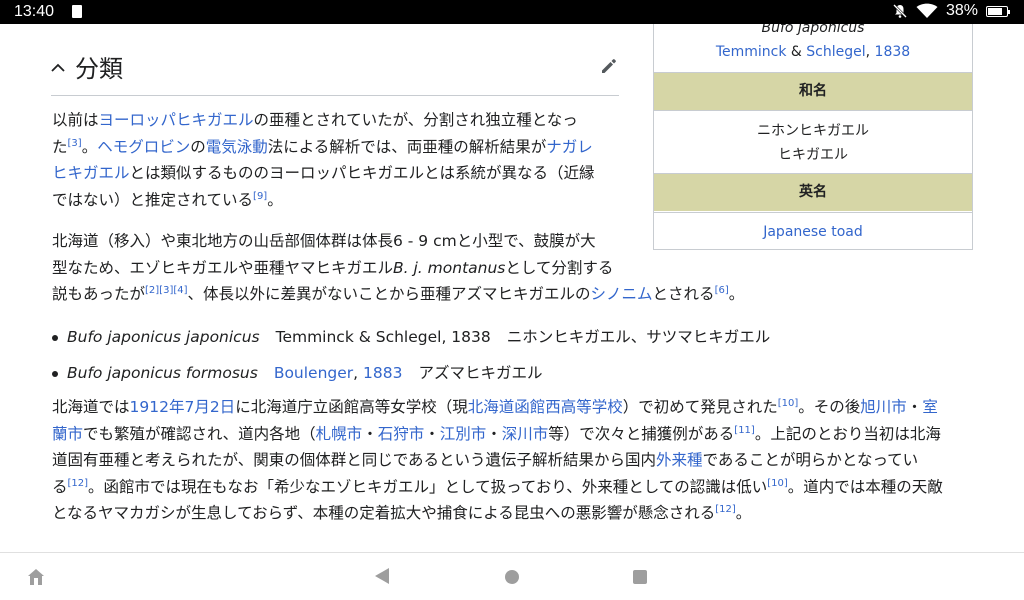 The width and height of the screenshot is (1024, 600). What do you see at coordinates (260, 195) in the screenshot?
I see `citation: [9]` at bounding box center [260, 195].